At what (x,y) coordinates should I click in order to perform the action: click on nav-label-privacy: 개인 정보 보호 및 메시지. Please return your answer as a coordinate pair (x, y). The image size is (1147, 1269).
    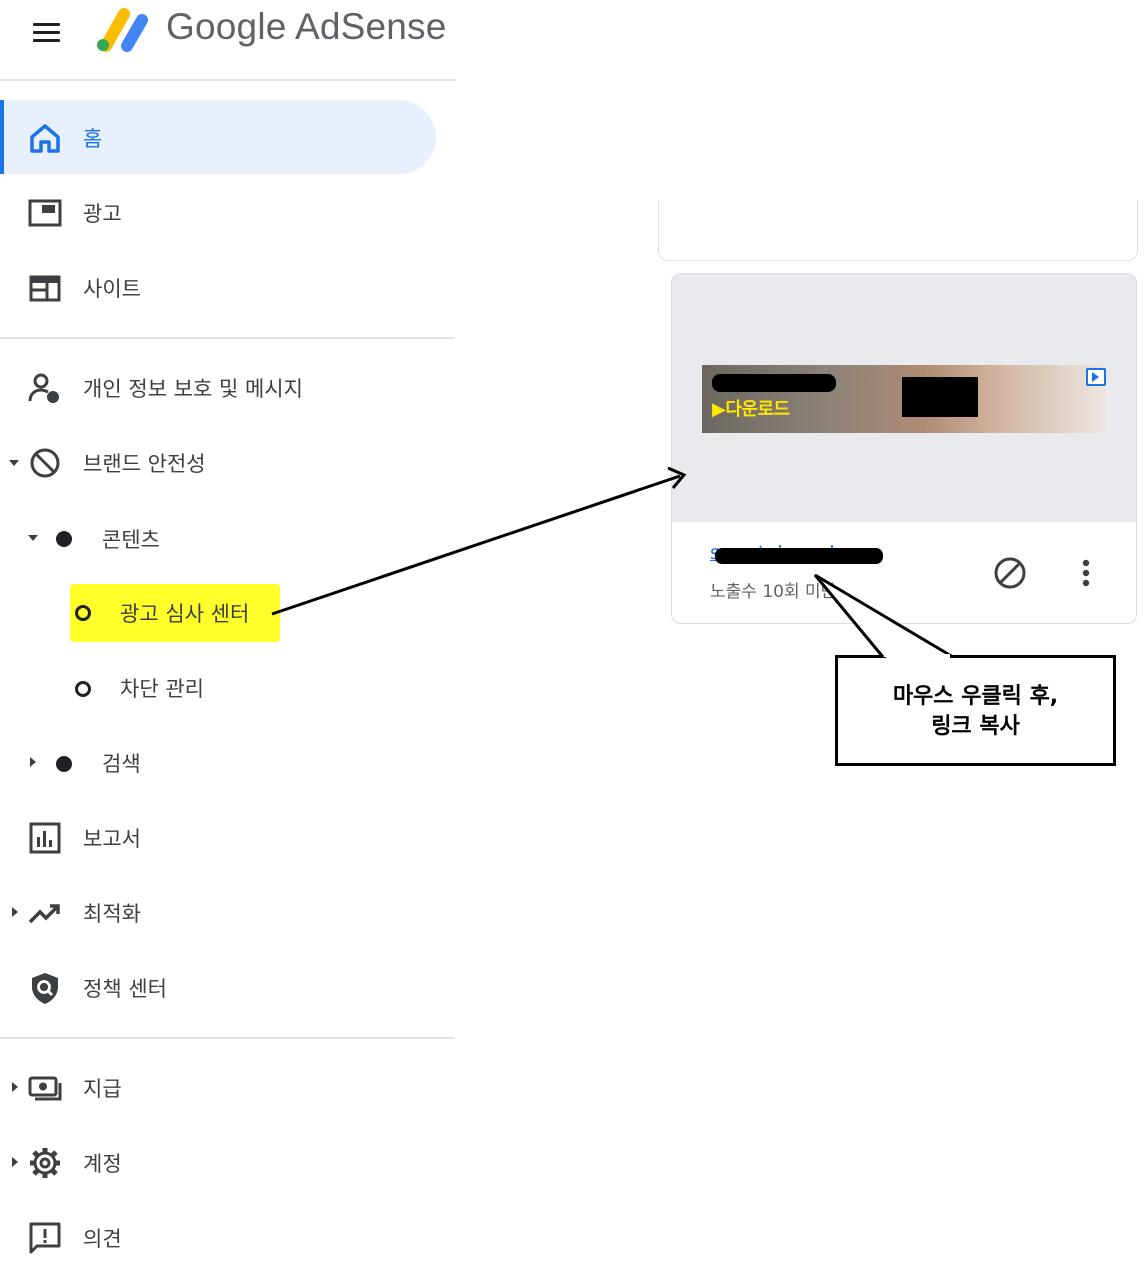
    Looking at the image, I should click on (193, 389).